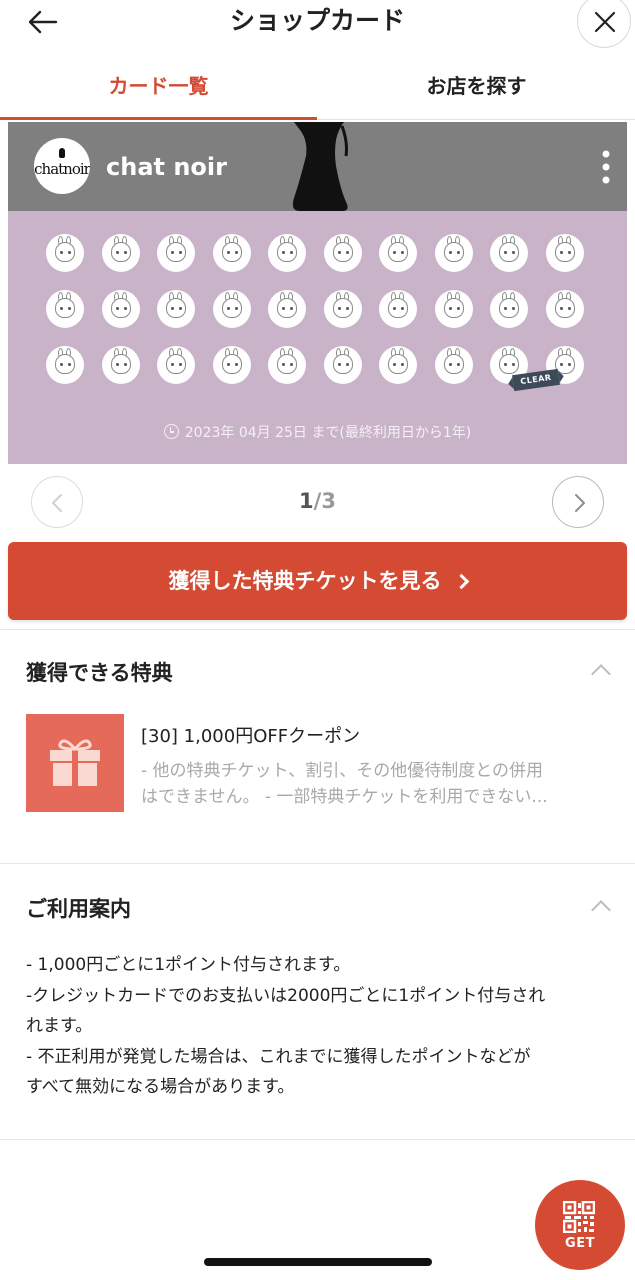 This screenshot has height=1280, width=635. I want to click on shop-logo: chatnoir, so click(62, 166).